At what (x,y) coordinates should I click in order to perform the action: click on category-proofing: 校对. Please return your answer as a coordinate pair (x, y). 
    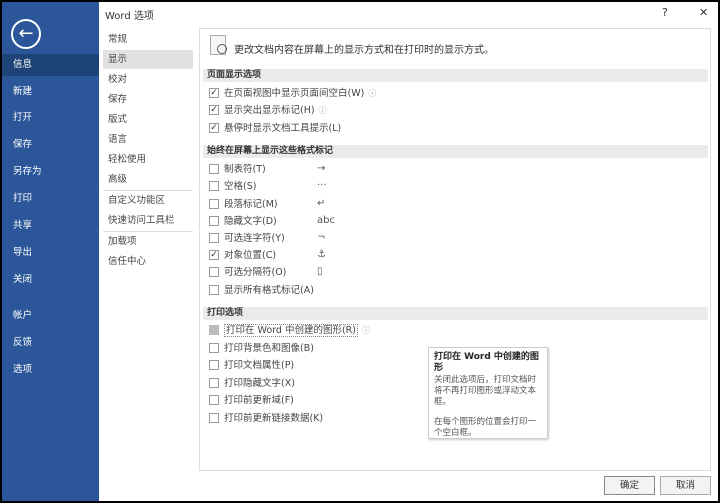
    Looking at the image, I should click on (148, 79).